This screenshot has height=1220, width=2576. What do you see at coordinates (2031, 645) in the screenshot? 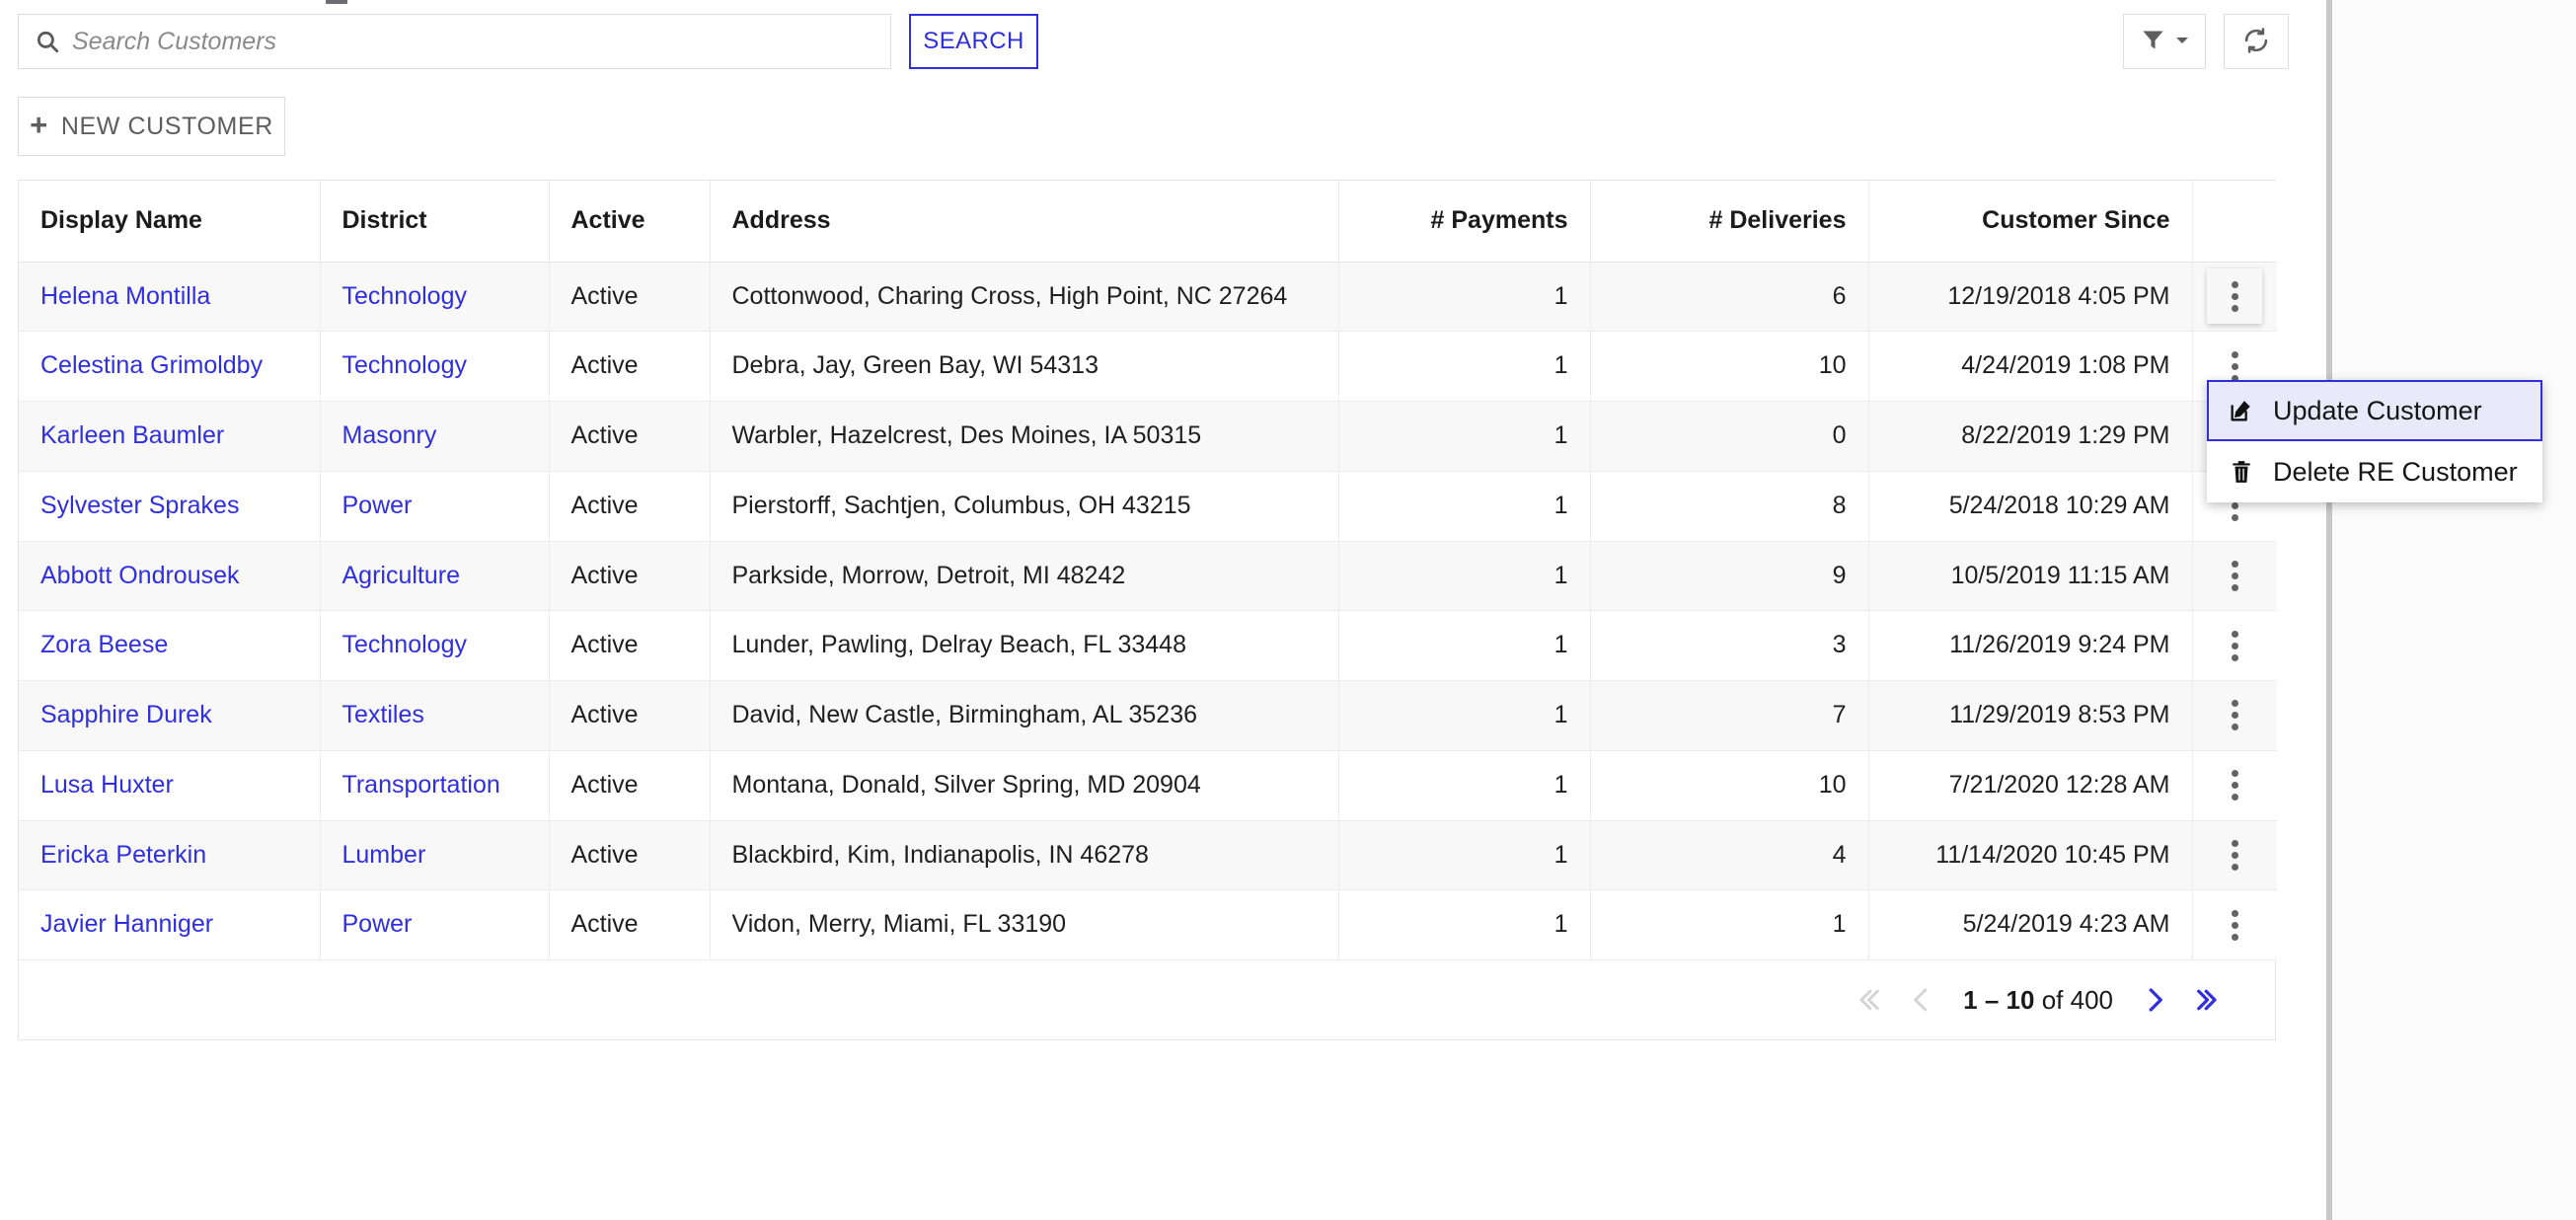
I see `cell-customer-since: 11/26/2019 9:24 PM` at bounding box center [2031, 645].